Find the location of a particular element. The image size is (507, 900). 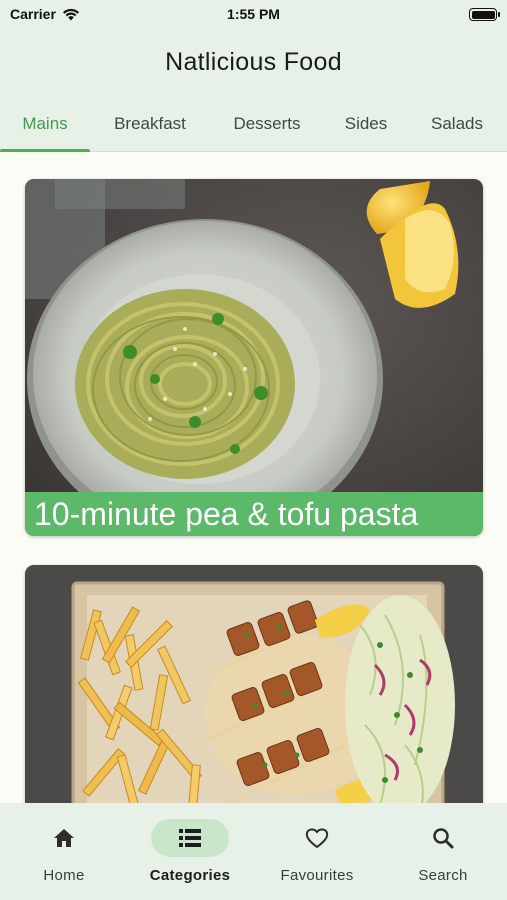

app-bar: Natlicious Food is located at coordinates (253, 62).